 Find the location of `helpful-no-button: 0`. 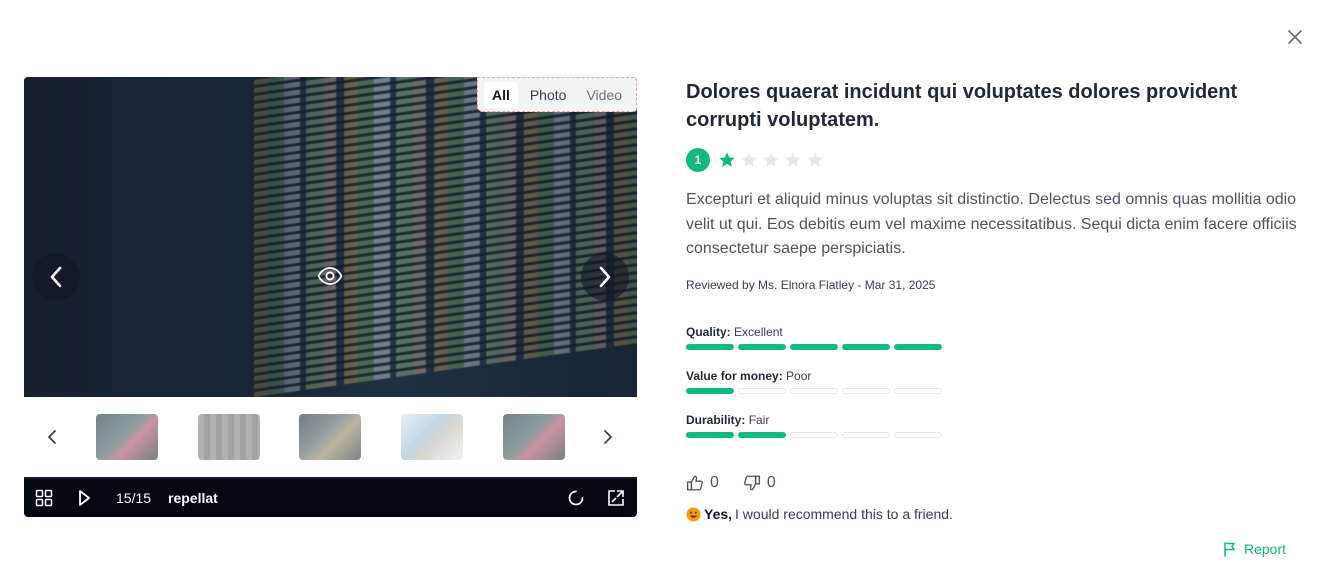

helpful-no-button: 0 is located at coordinates (759, 483).